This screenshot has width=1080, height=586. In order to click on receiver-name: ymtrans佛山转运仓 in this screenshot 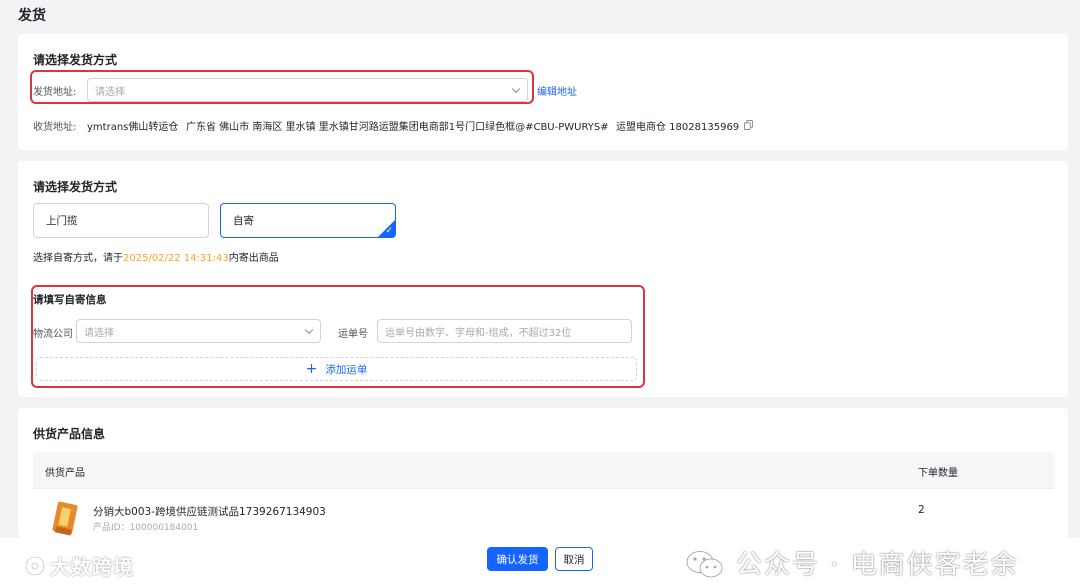, I will do `click(133, 127)`.